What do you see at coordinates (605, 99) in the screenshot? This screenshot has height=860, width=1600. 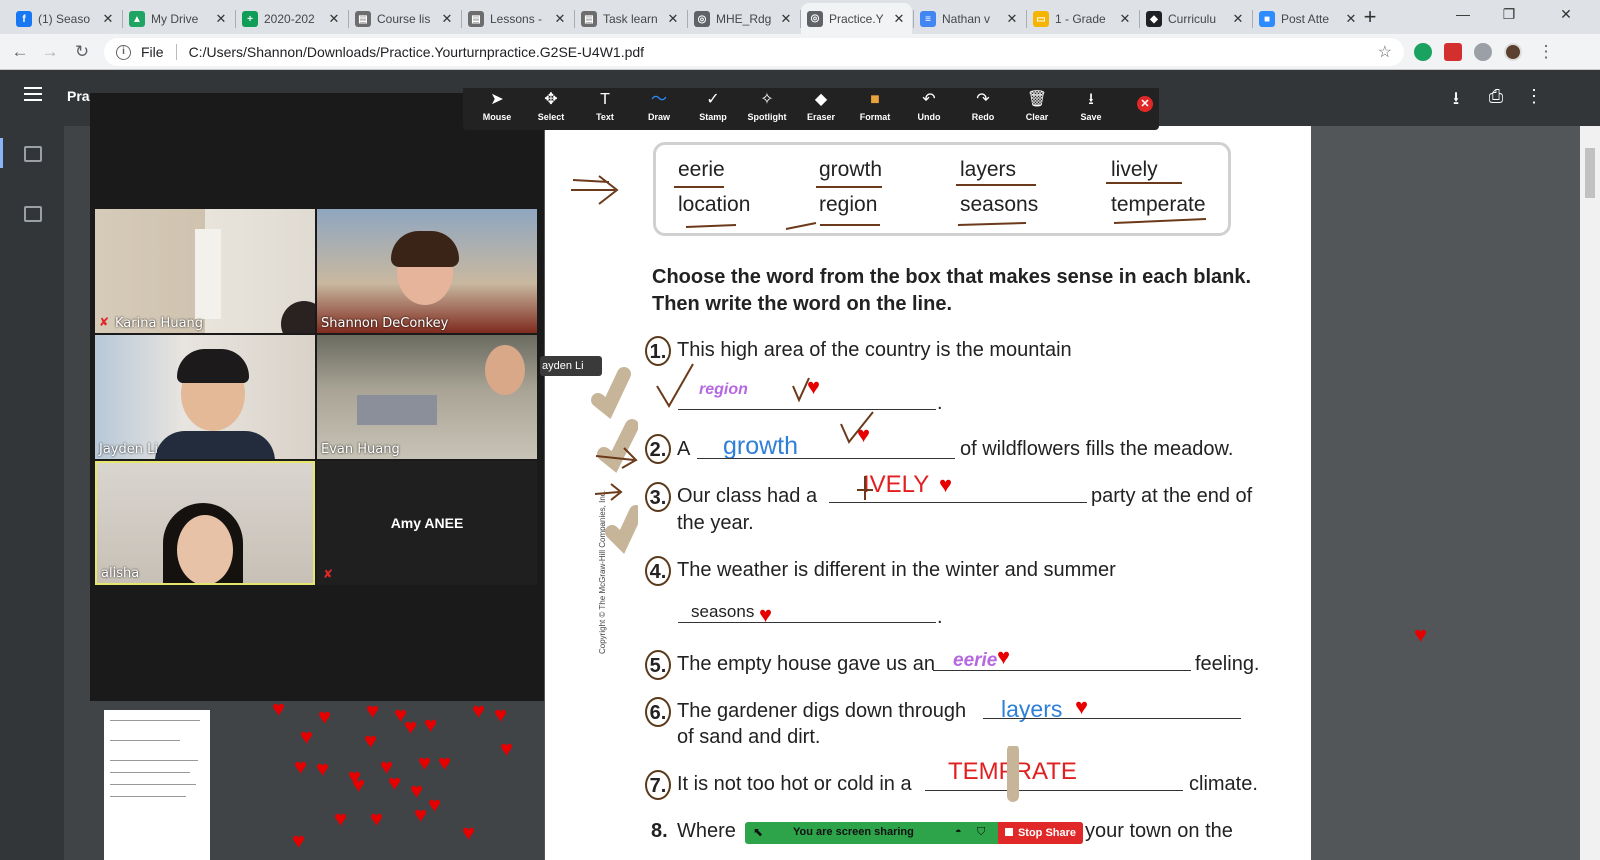 I see `text-icon: T` at bounding box center [605, 99].